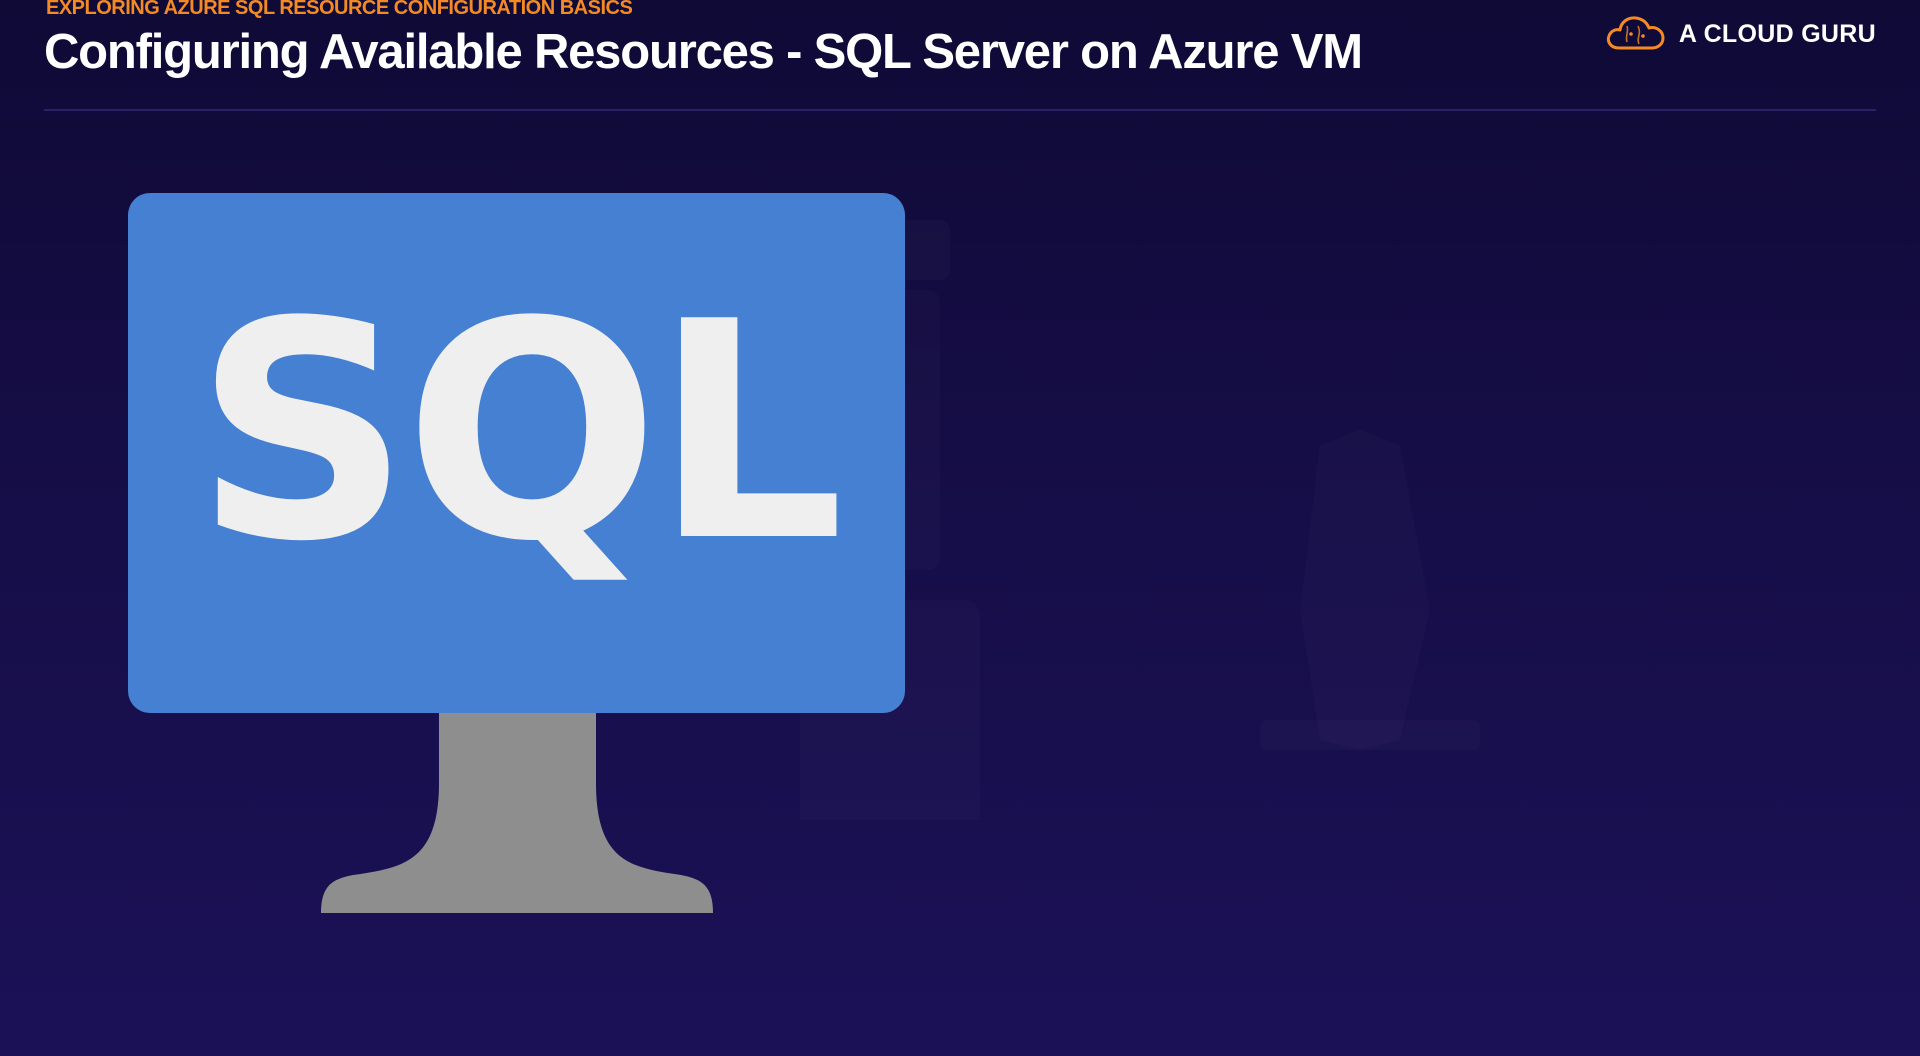 The width and height of the screenshot is (1920, 1056). I want to click on header-divider, so click(960, 110).